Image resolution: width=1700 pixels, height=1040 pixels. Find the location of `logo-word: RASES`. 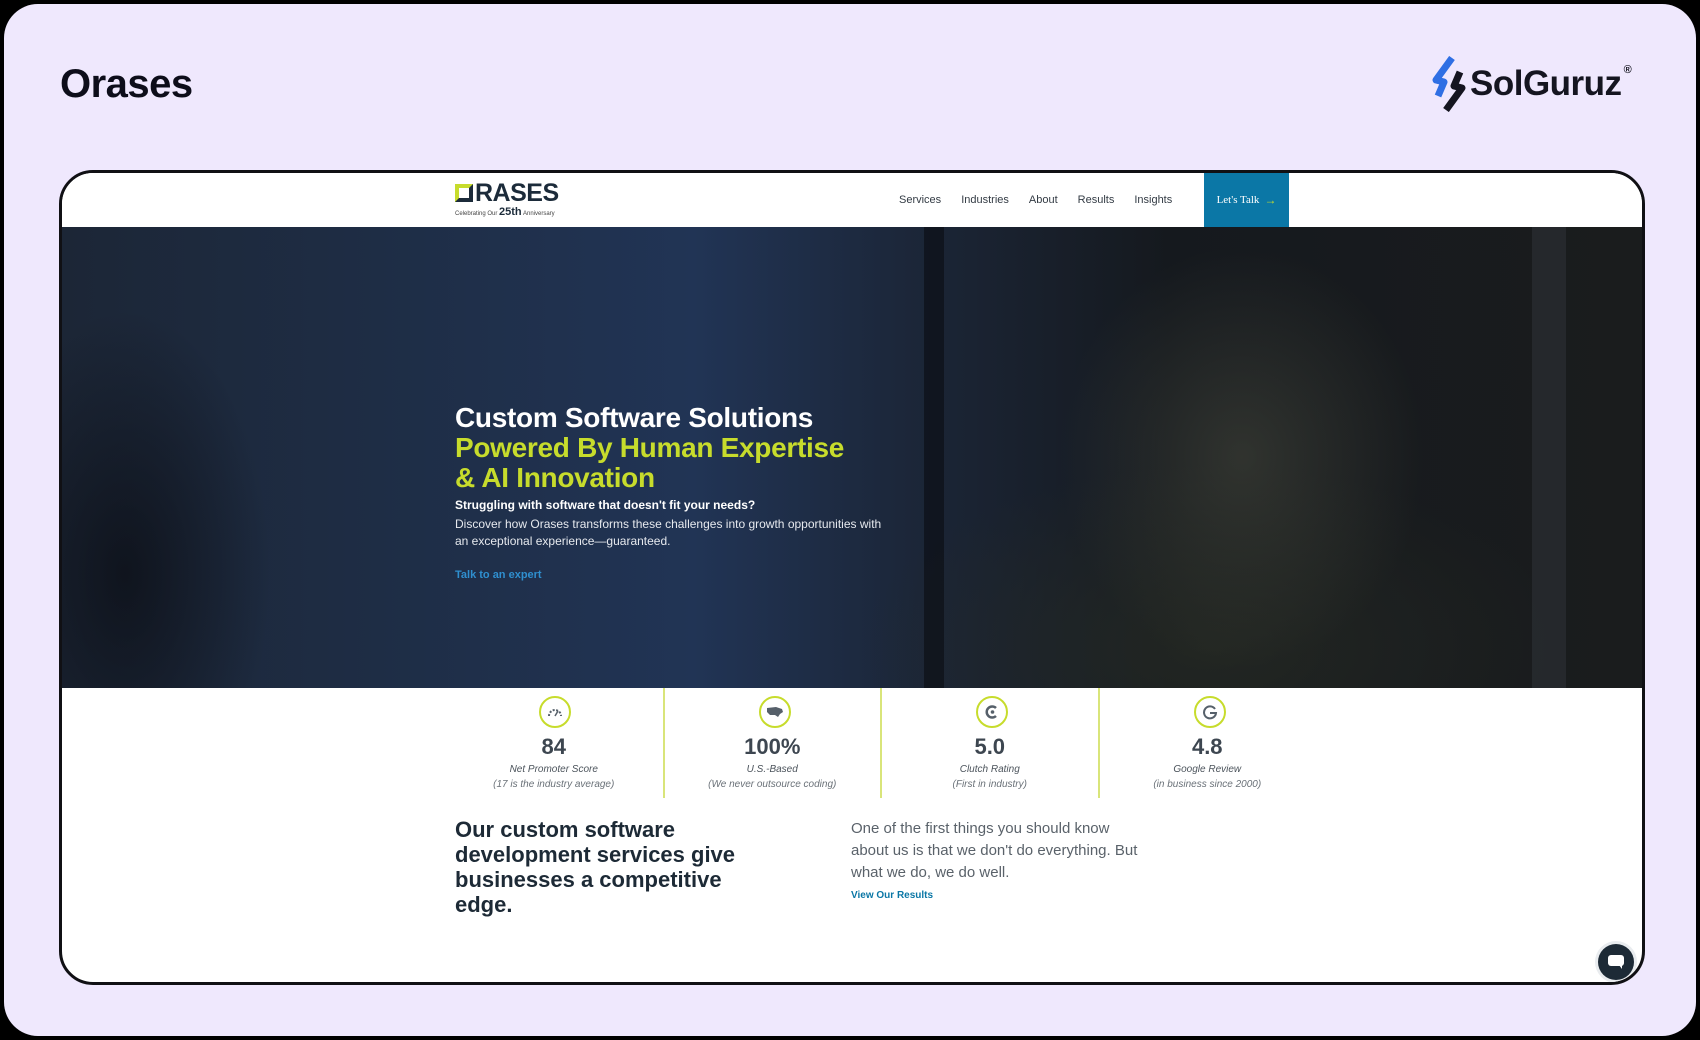

logo-word: RASES is located at coordinates (517, 193).